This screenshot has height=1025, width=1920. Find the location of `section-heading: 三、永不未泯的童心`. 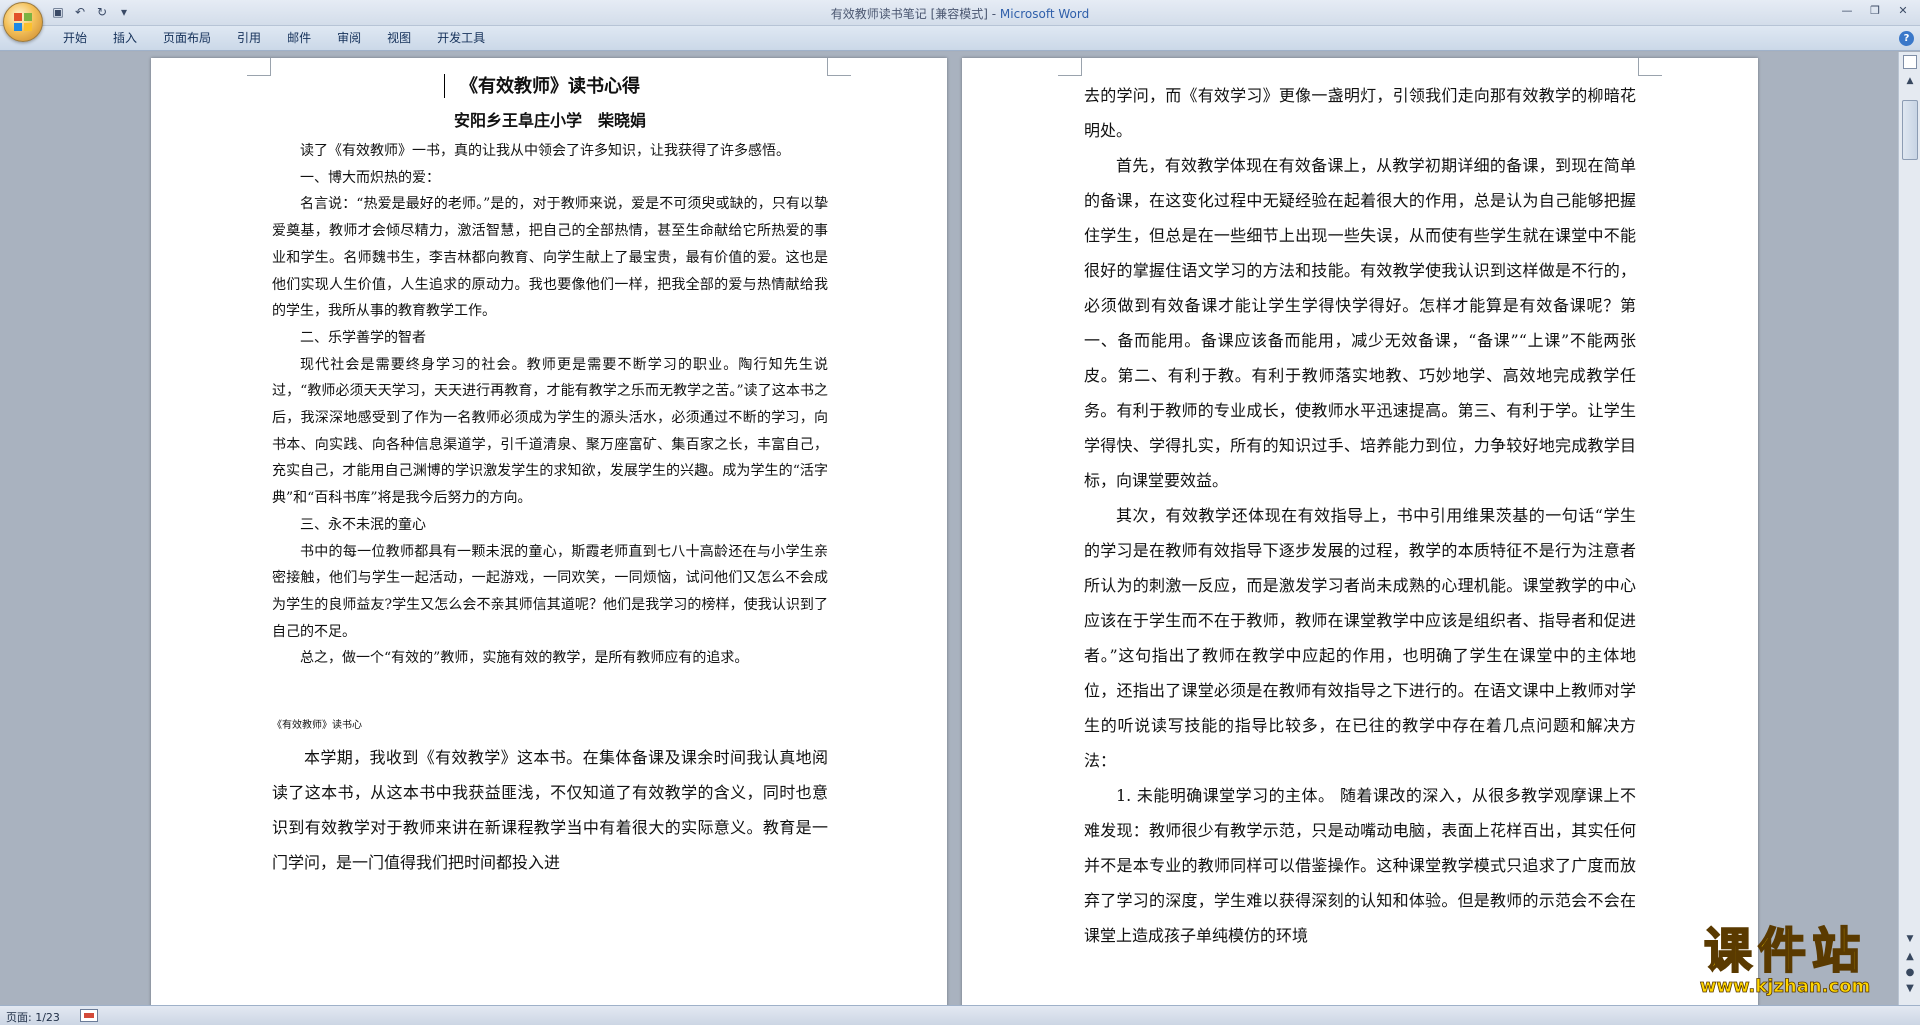

section-heading: 三、永不未泯的童心 is located at coordinates (363, 524).